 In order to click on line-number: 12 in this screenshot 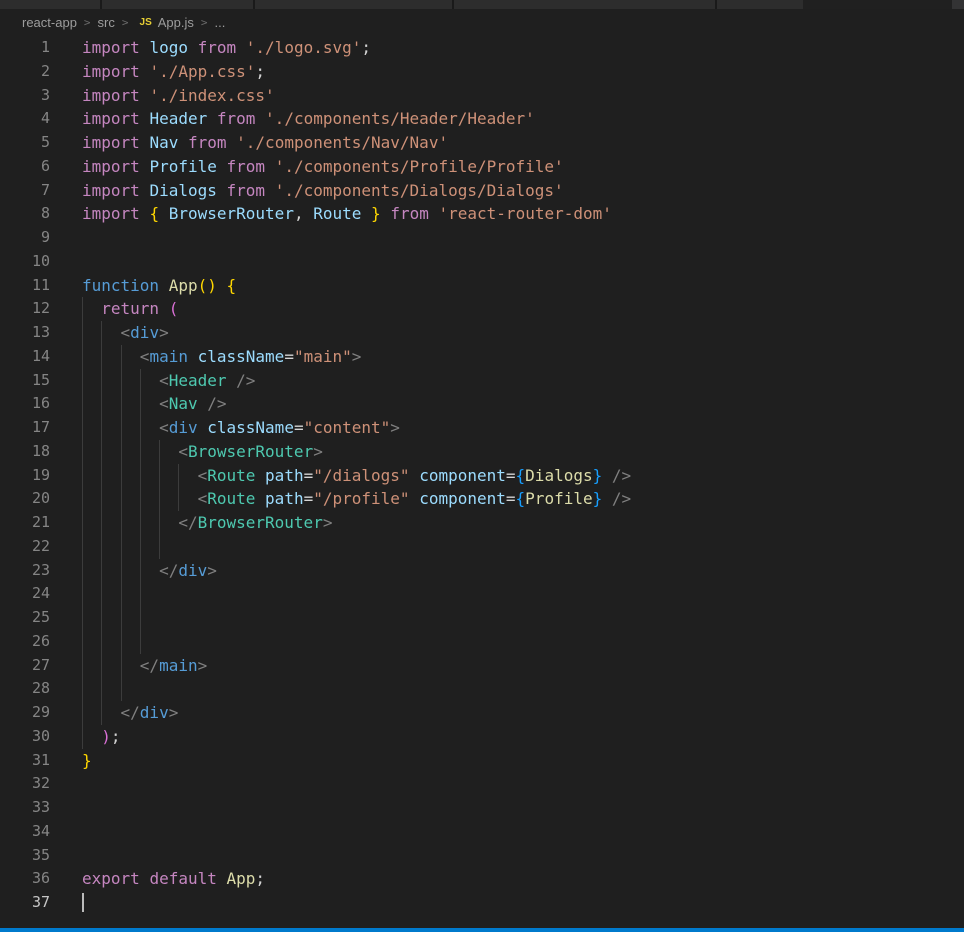, I will do `click(25, 309)`.